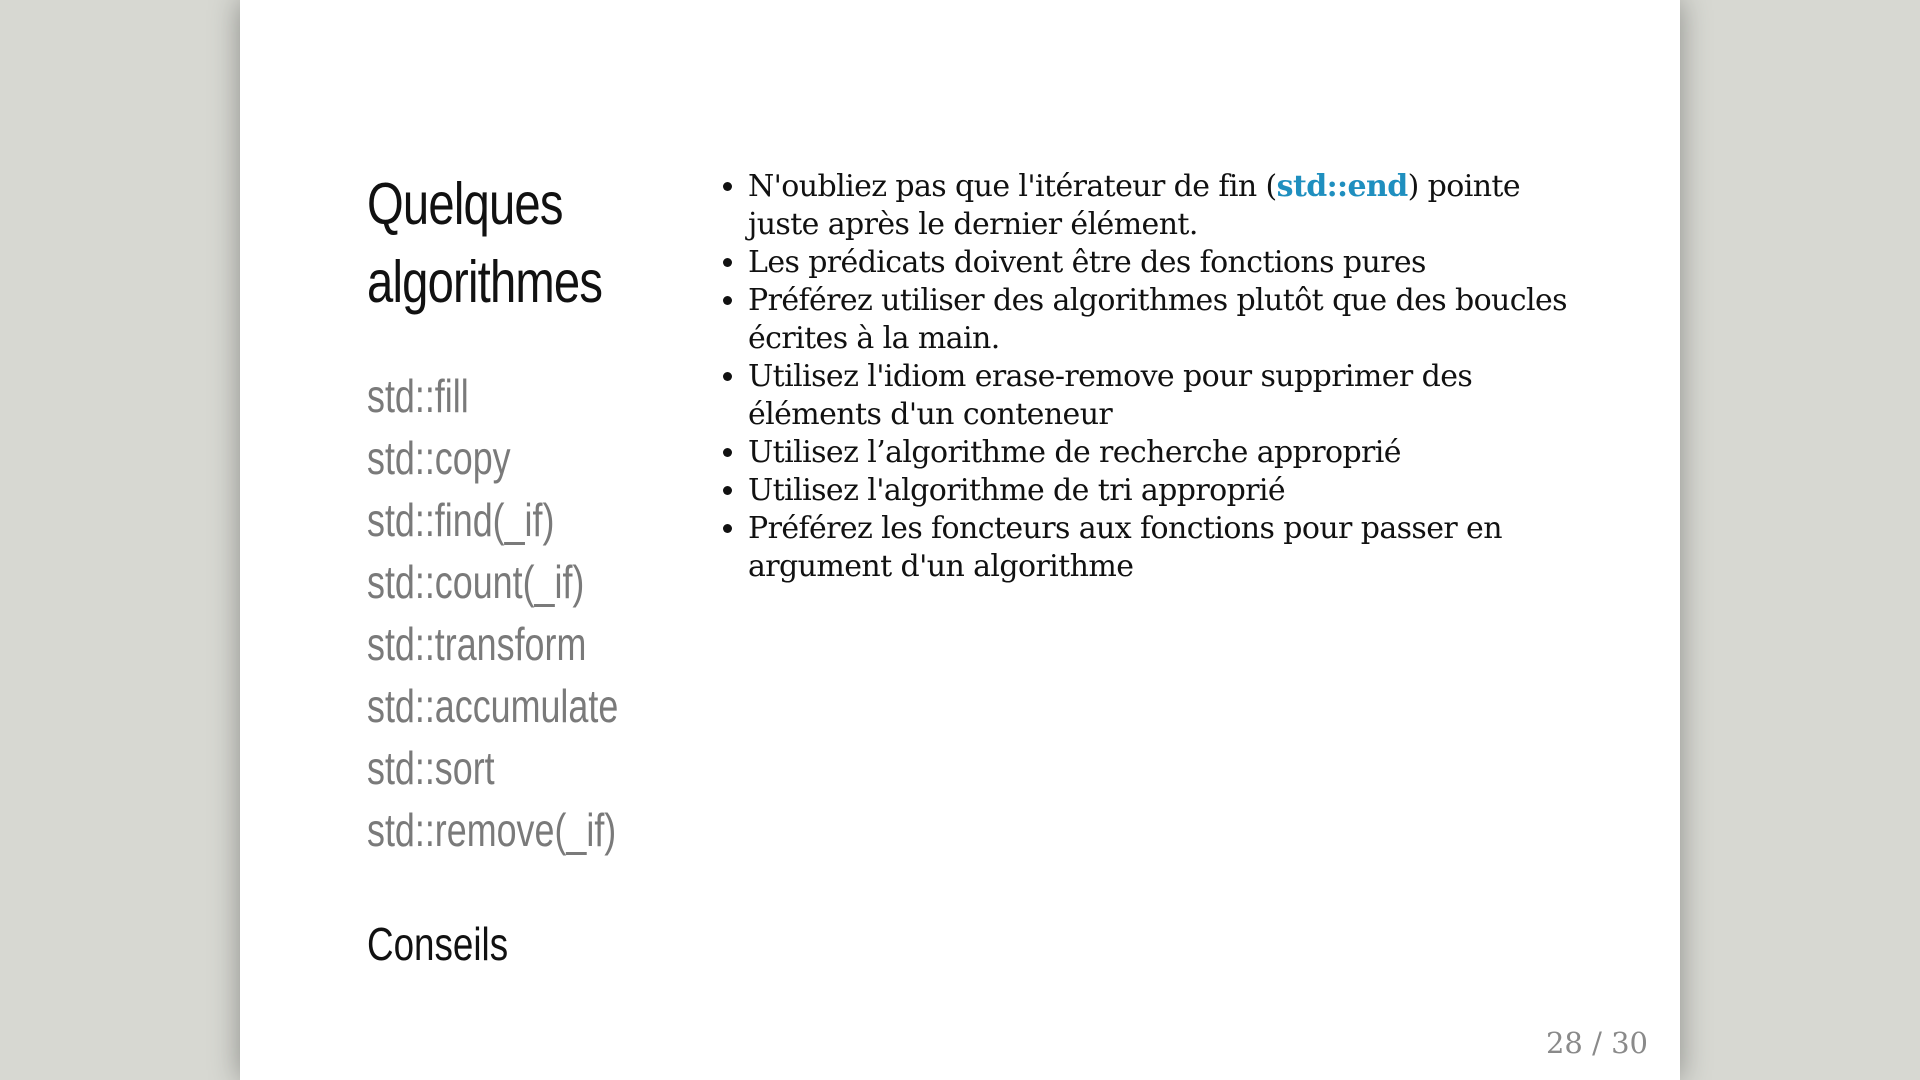 Image resolution: width=1920 pixels, height=1080 pixels. What do you see at coordinates (476, 582) in the screenshot?
I see `algorithm-item: std::count(_if)` at bounding box center [476, 582].